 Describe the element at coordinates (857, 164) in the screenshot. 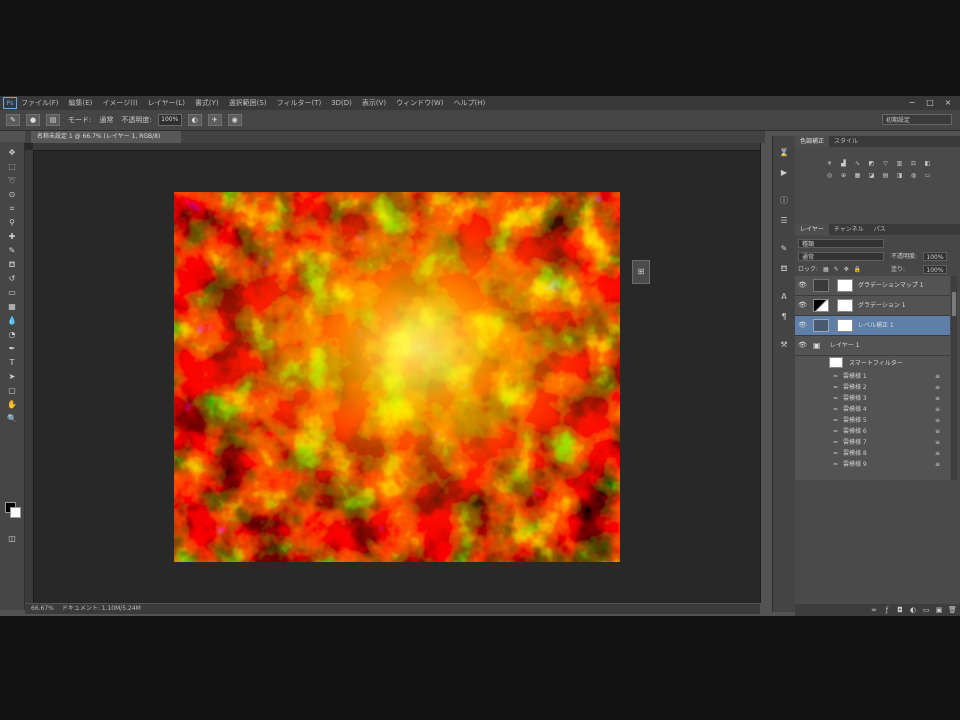

I see `curves-icon: ∿` at that location.